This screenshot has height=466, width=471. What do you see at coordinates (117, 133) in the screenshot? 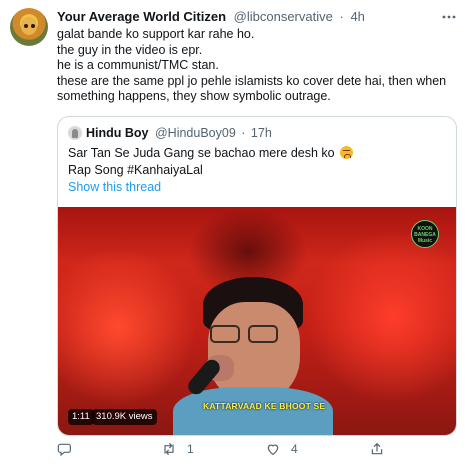
I see `quoted-author-name: Hindu Boy` at bounding box center [117, 133].